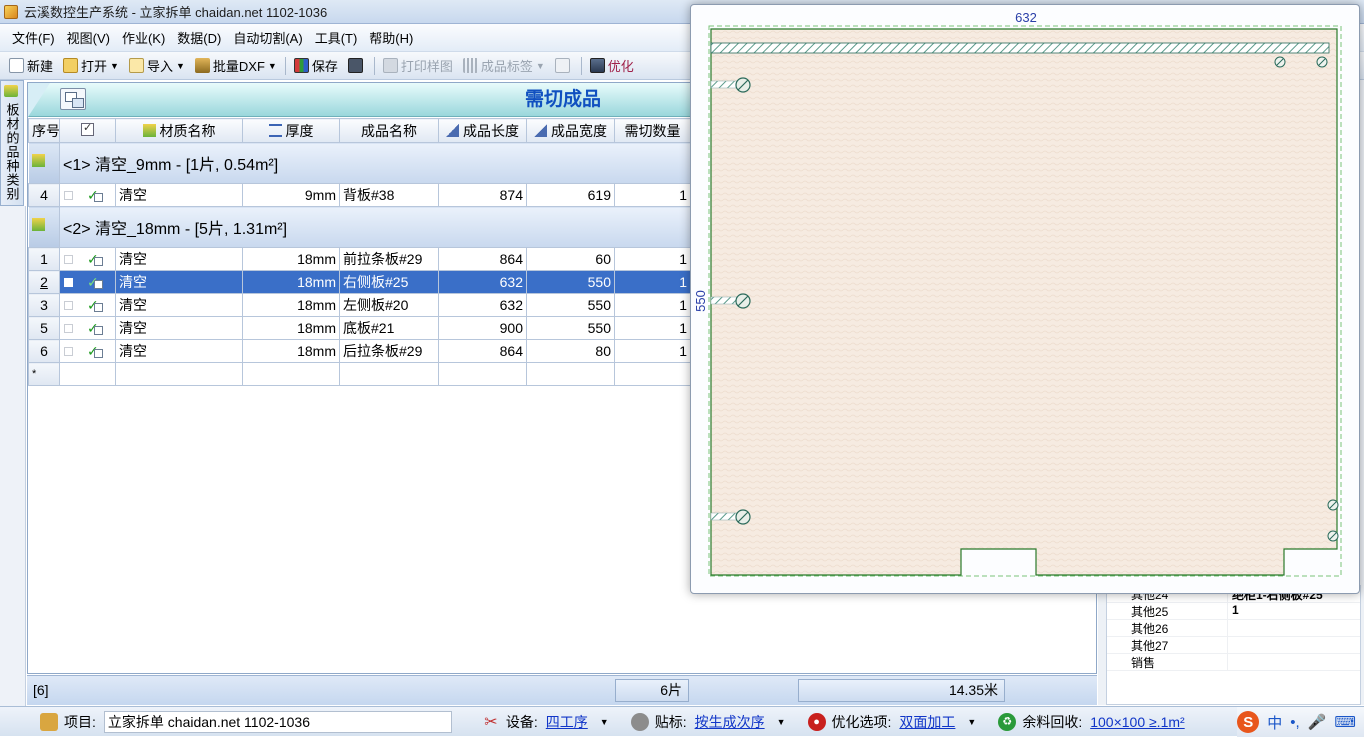  What do you see at coordinates (567, 722) in the screenshot?
I see `device-link: 四工序` at bounding box center [567, 722].